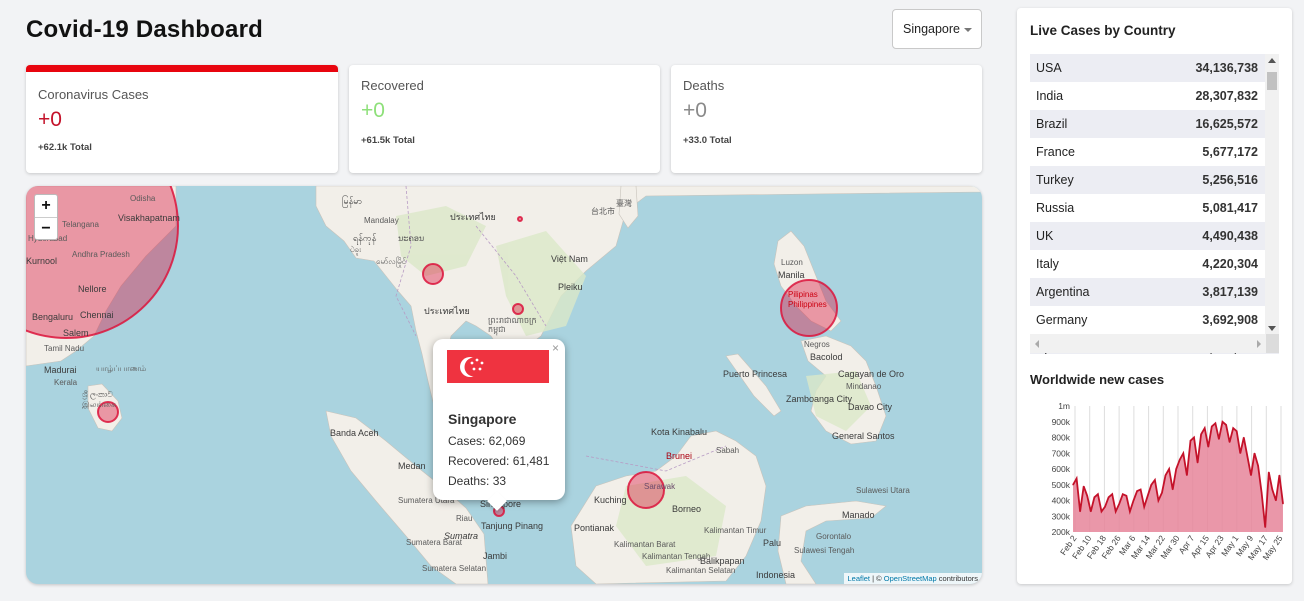 The image size is (1304, 601). Describe the element at coordinates (569, 259) in the screenshot. I see `map-label: Việt Nam` at that location.